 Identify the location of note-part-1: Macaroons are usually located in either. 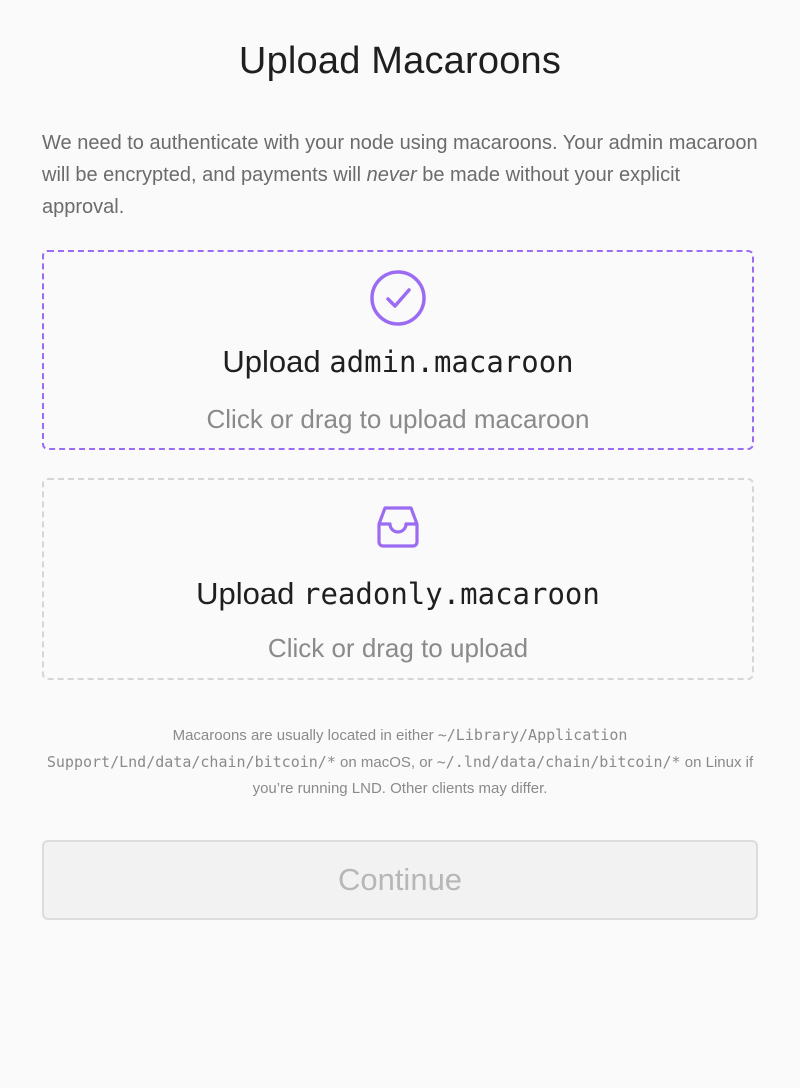
(305, 735).